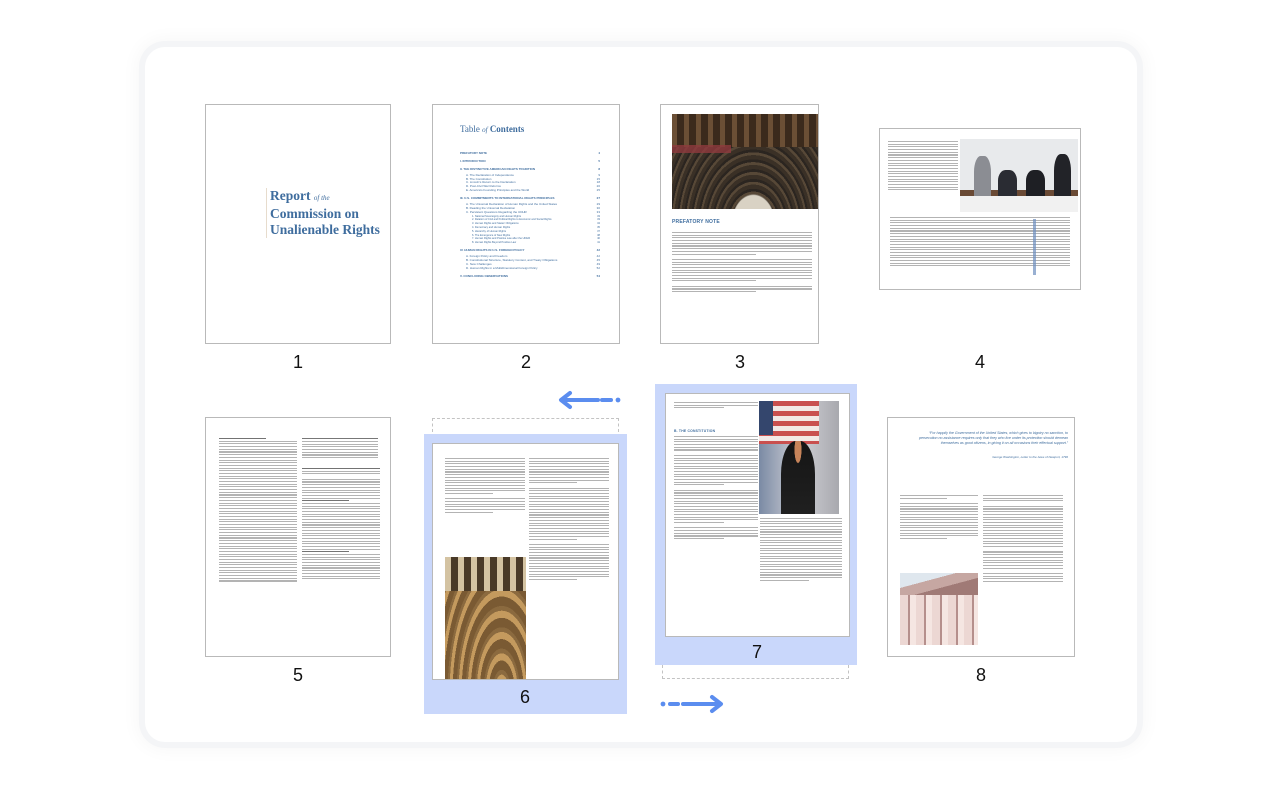 Image resolution: width=1280 pixels, height=788 pixels. Describe the element at coordinates (691, 704) in the screenshot. I see `arrow-right-icon` at that location.